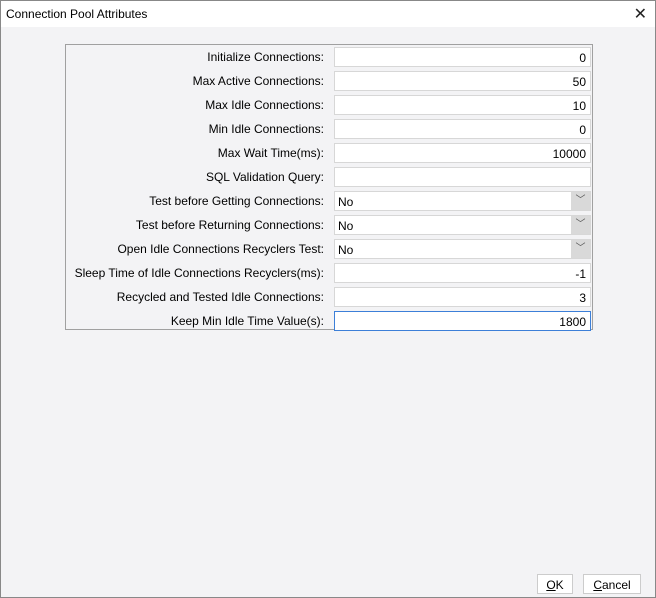  I want to click on ok-button: OK, so click(555, 584).